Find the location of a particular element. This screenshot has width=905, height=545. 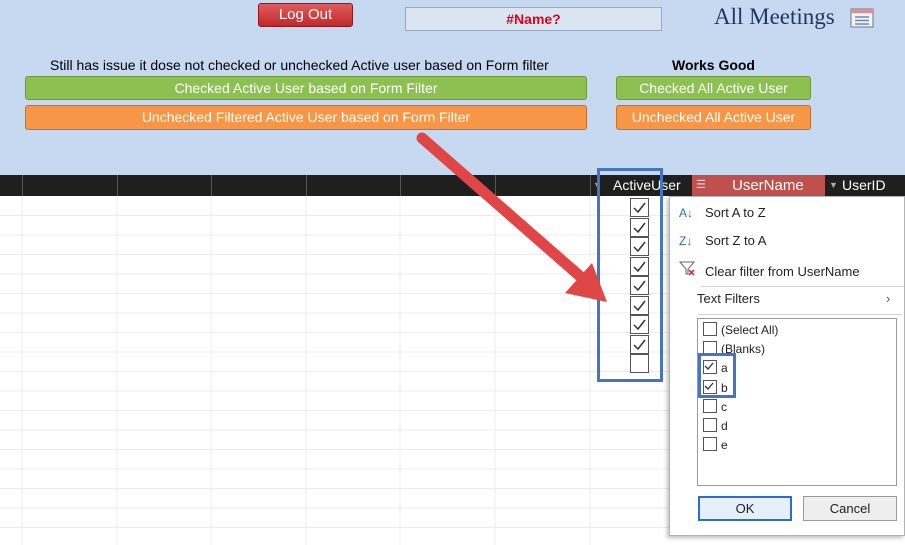

column-header-label: UserName is located at coordinates (768, 185).